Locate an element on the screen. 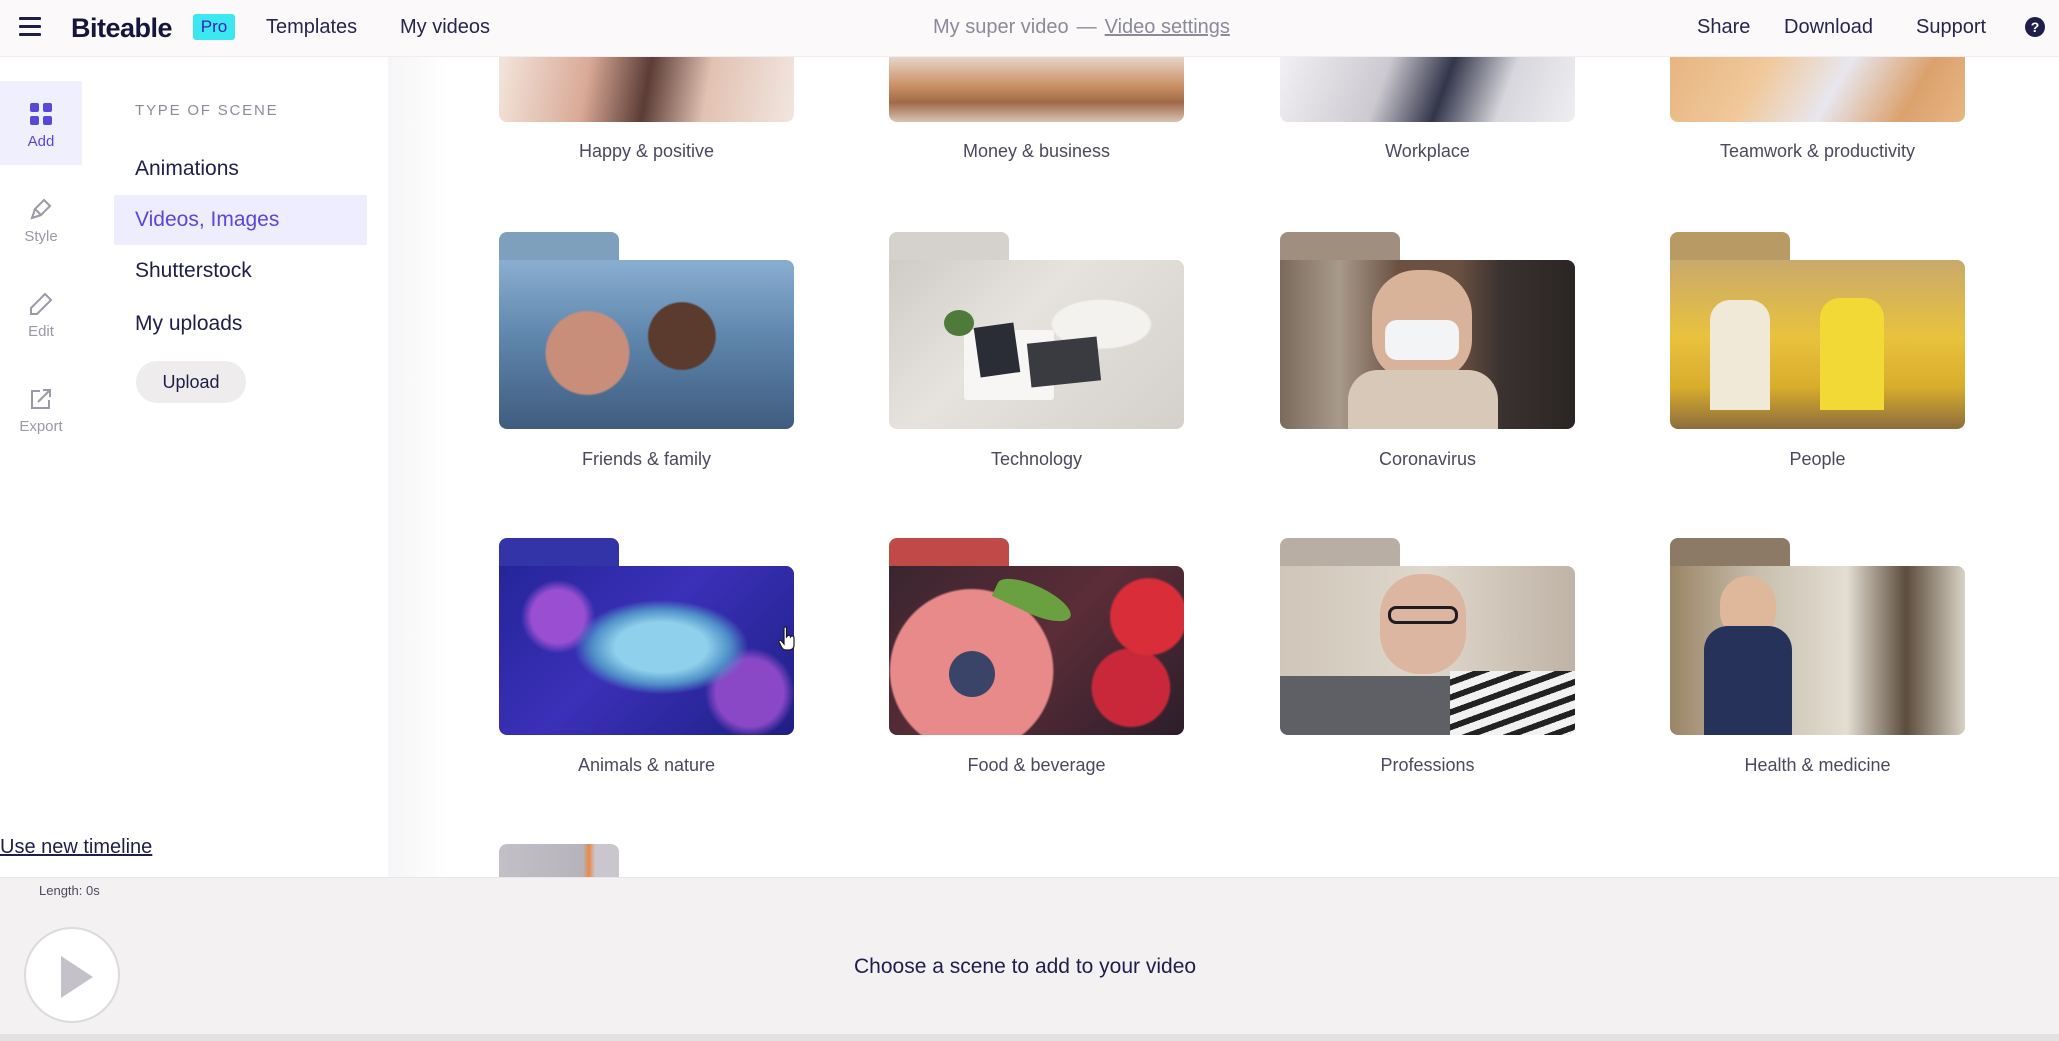  category-card-professions: Professions is located at coordinates (1427, 657).